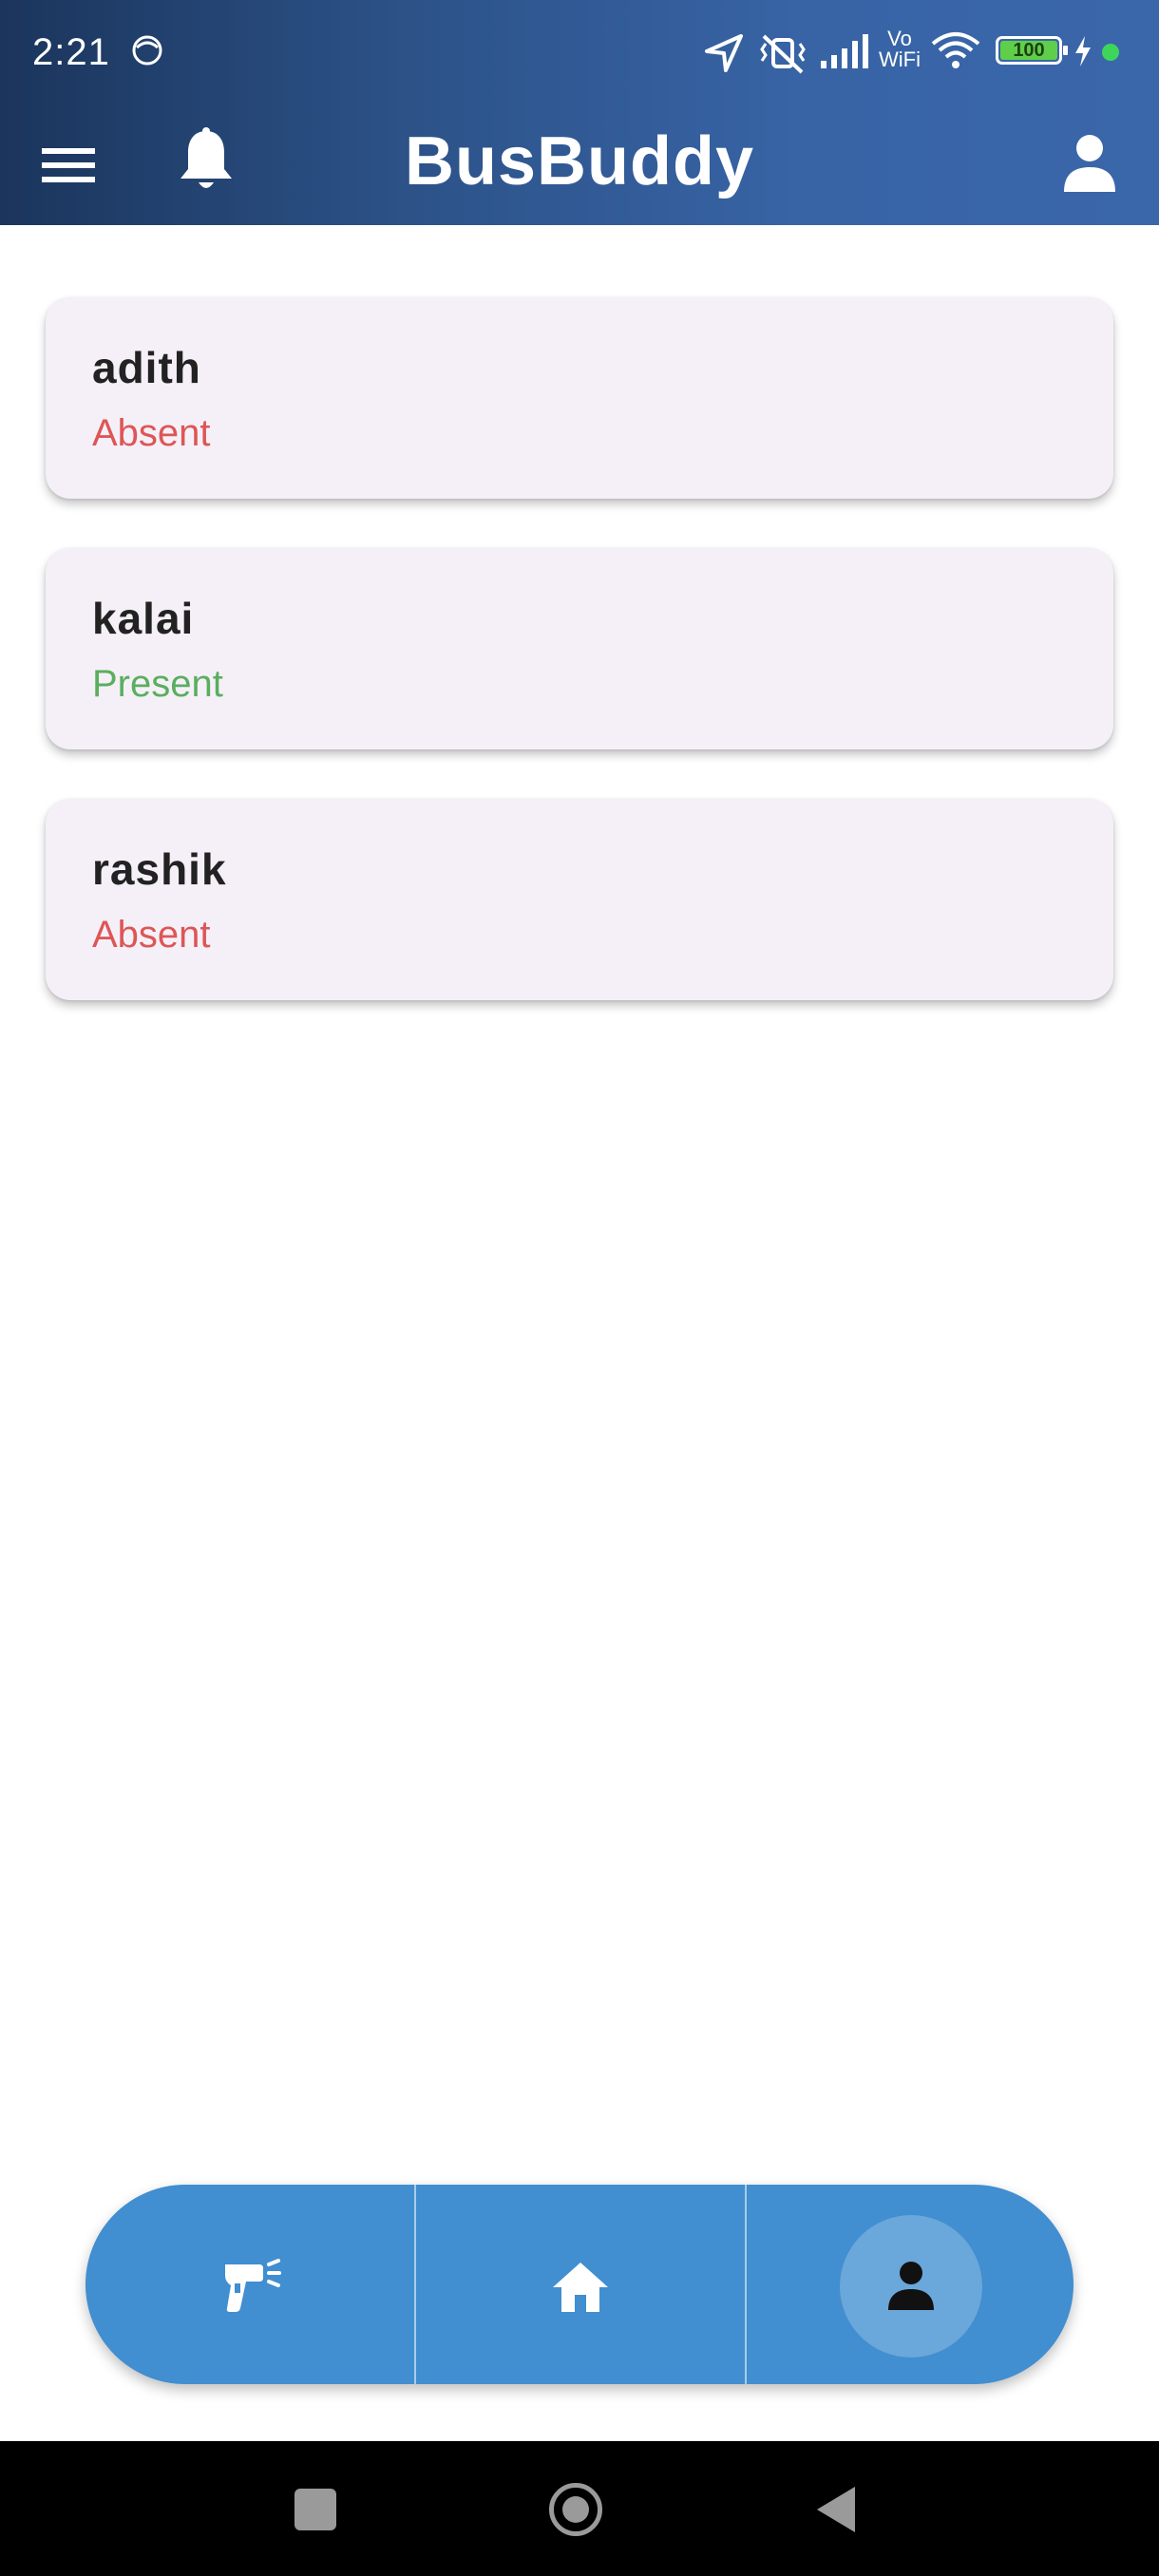 The width and height of the screenshot is (1159, 2576). I want to click on student-name: kalai, so click(143, 618).